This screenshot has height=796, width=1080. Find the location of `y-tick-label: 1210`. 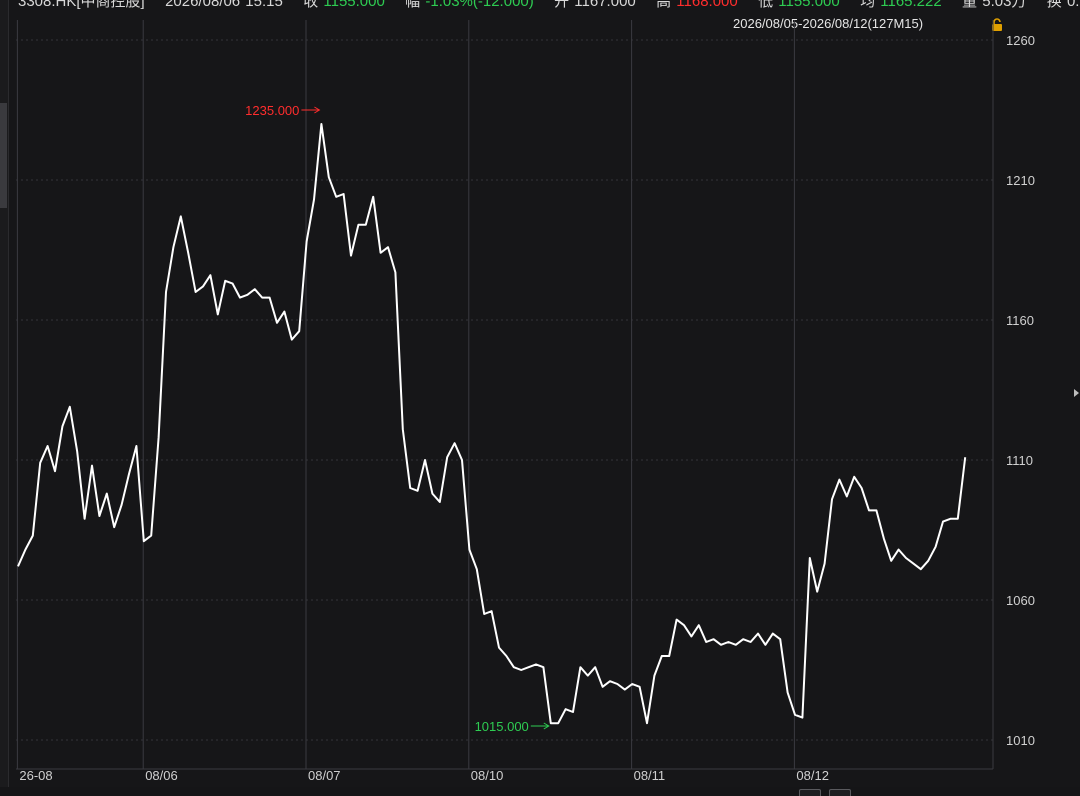

y-tick-label: 1210 is located at coordinates (1020, 180).